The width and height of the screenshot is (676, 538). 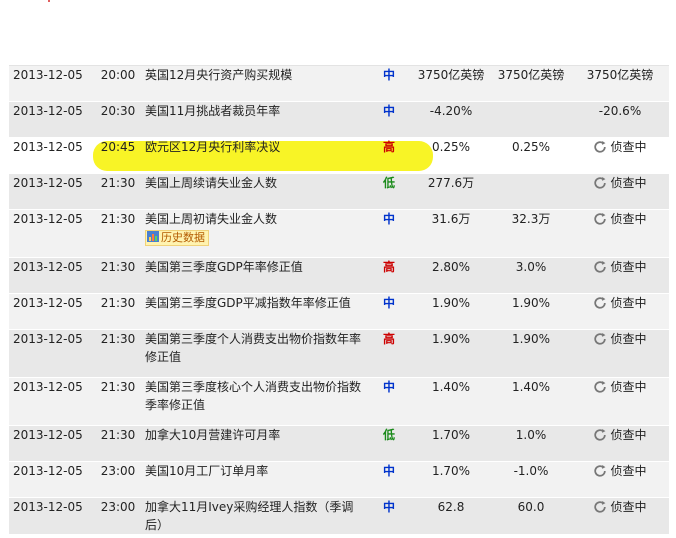 What do you see at coordinates (531, 353) in the screenshot?
I see `forecast-cell: 1.90%` at bounding box center [531, 353].